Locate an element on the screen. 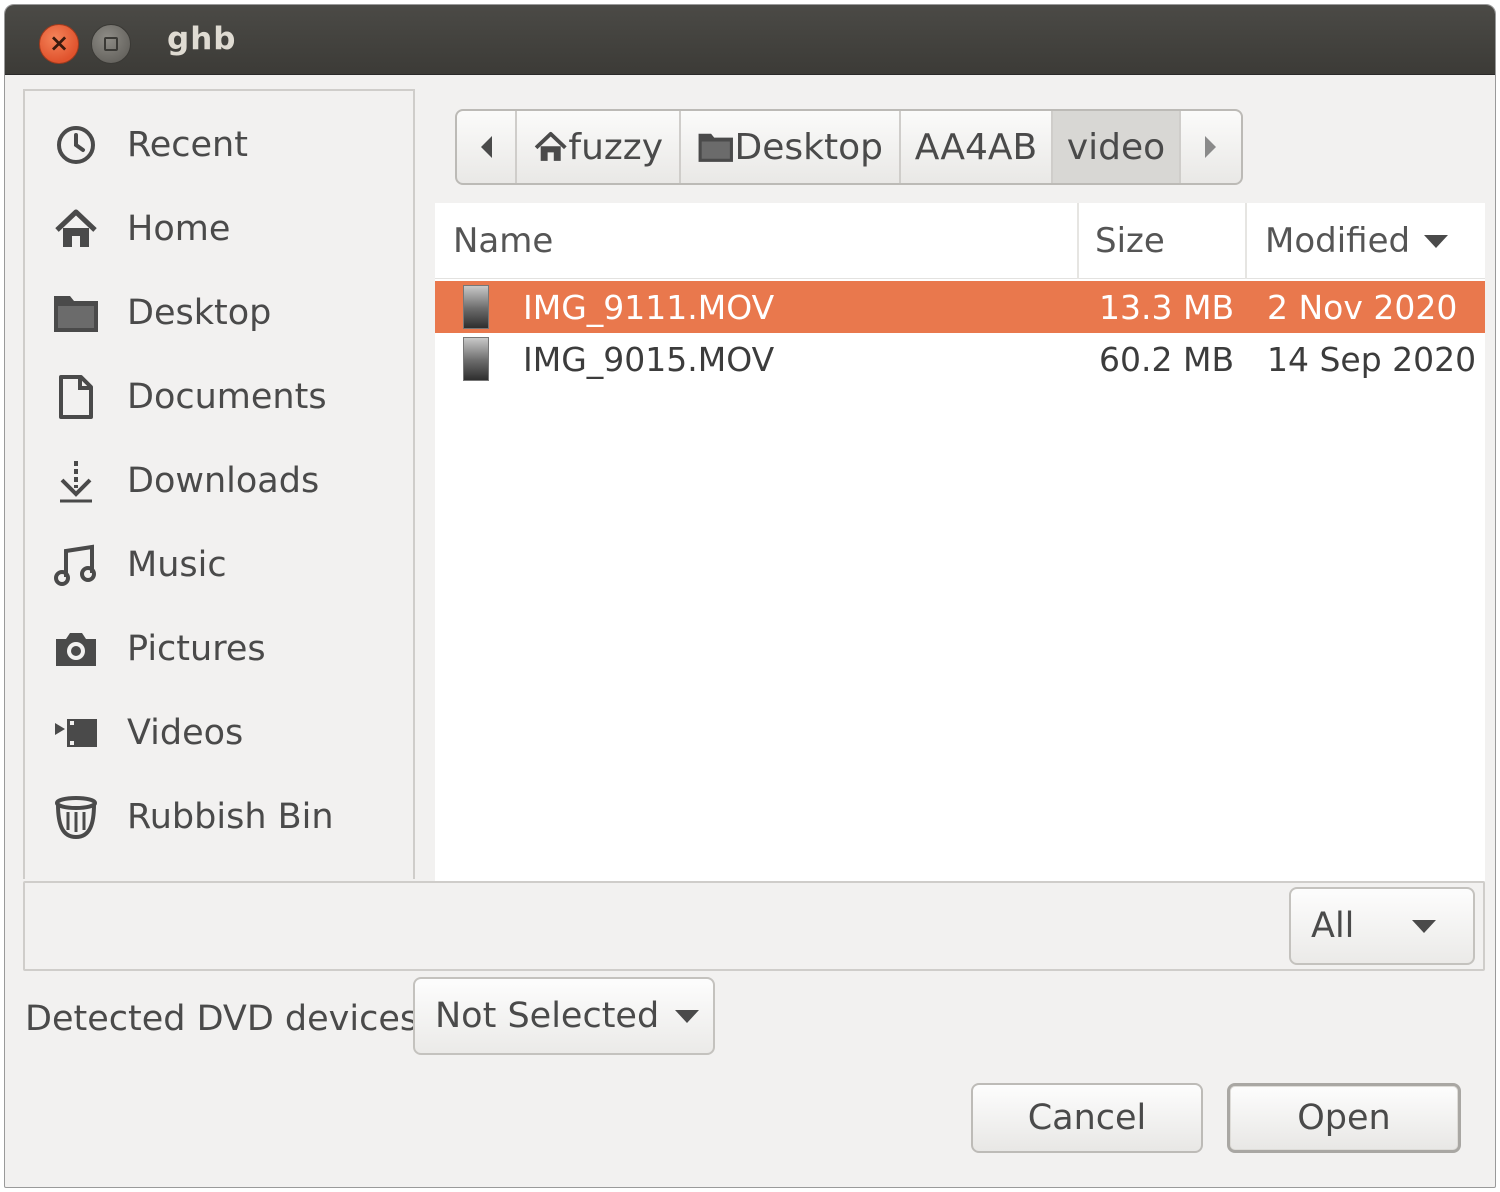 The image size is (1500, 1192). column-label: Size is located at coordinates (1130, 241).